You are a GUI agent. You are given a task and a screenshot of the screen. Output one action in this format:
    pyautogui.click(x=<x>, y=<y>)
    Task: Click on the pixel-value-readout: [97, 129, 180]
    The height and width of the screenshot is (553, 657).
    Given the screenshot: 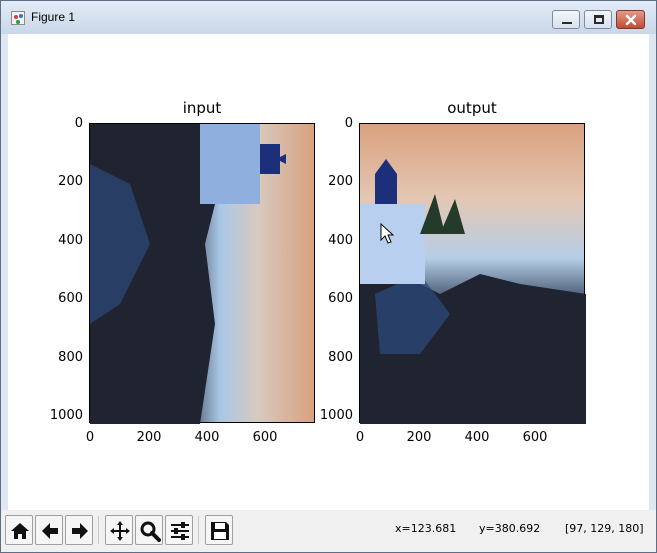 What is the action you would take?
    pyautogui.click(x=604, y=528)
    